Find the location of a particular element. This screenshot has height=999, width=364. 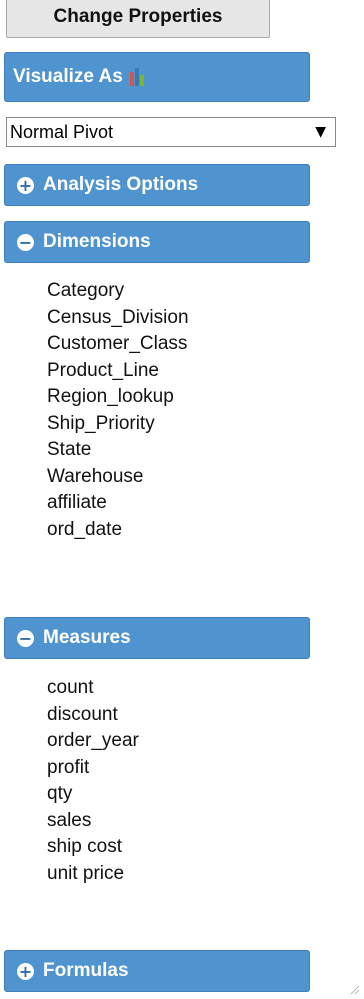

visualization-select: Normal Pivot ▼ is located at coordinates (171, 132).